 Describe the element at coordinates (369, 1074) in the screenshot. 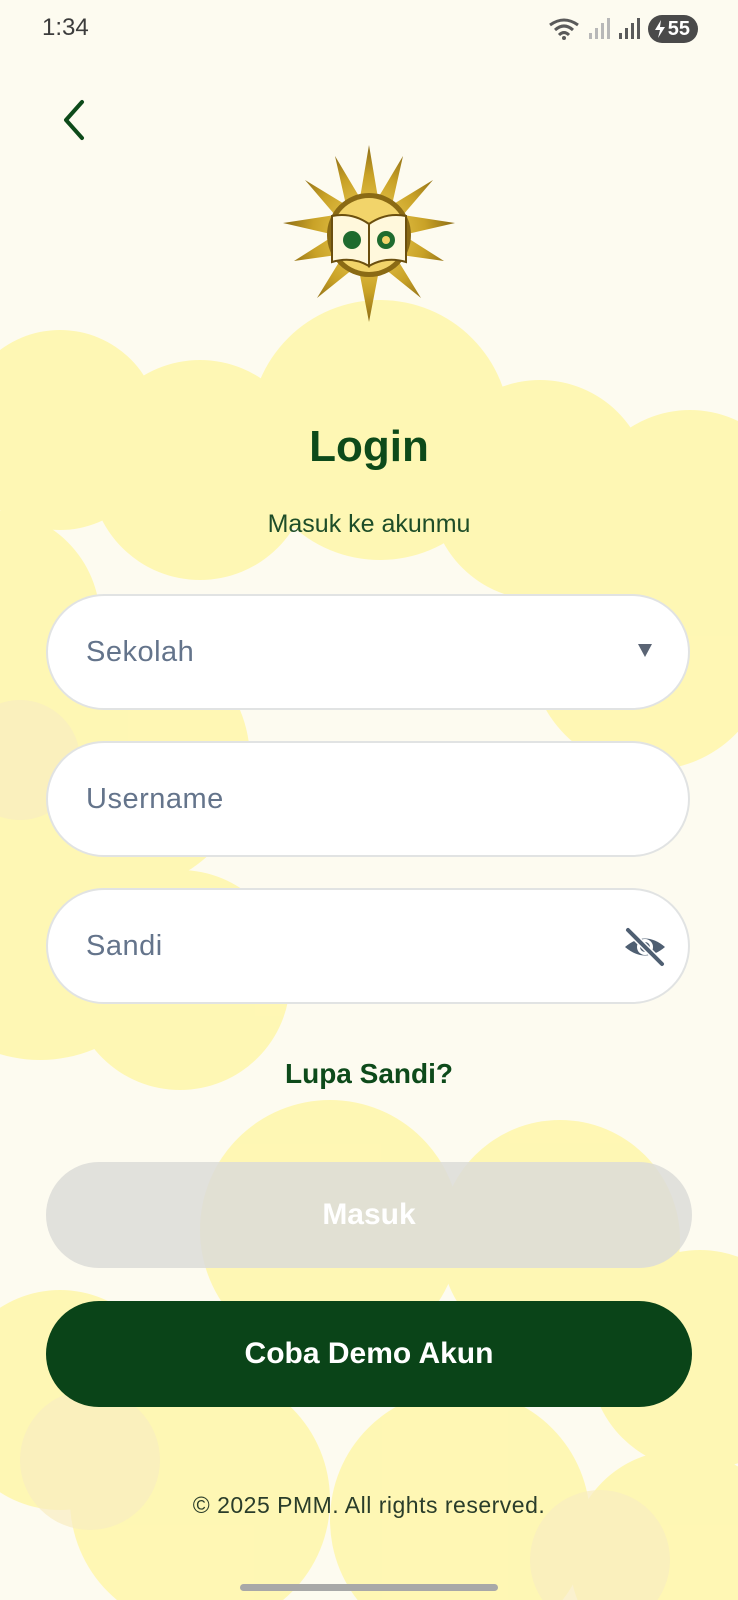

I see `forgot-password-link: Lupa Sandi?` at that location.